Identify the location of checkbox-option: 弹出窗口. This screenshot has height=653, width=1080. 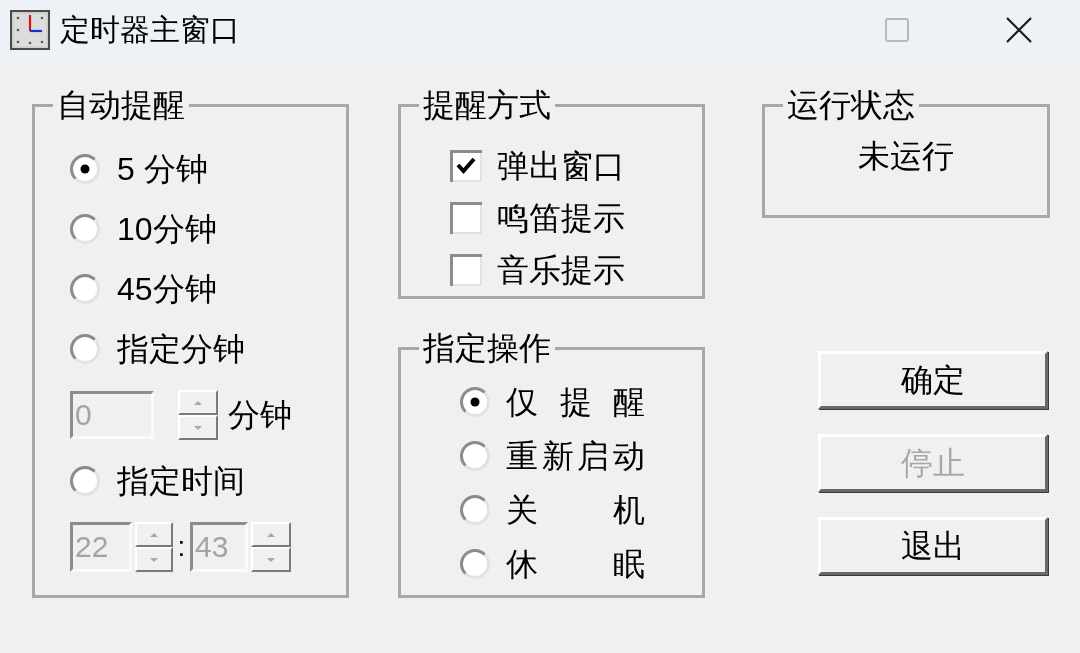
(537, 166).